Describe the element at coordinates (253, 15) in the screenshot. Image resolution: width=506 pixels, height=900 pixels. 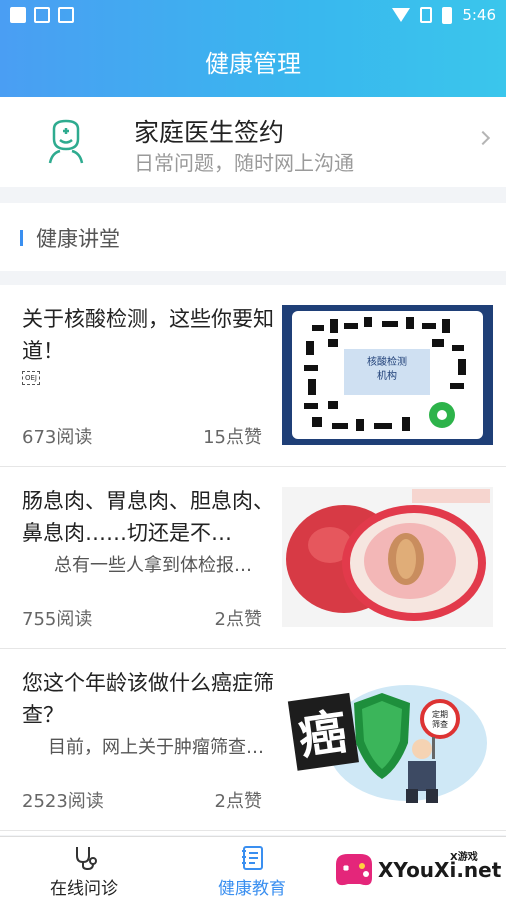
I see `status-bar: 5:46` at that location.